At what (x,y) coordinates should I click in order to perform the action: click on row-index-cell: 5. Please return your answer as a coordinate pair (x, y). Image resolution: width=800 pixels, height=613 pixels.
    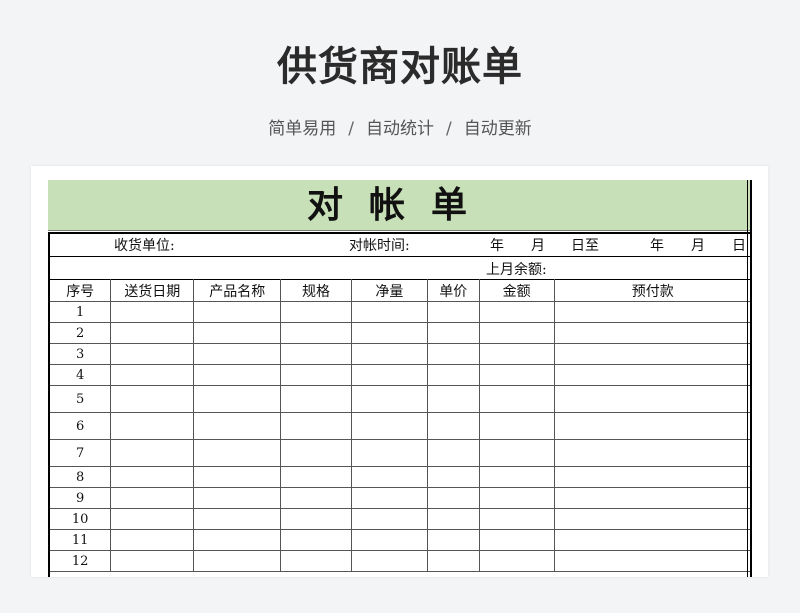
    Looking at the image, I should click on (80, 399).